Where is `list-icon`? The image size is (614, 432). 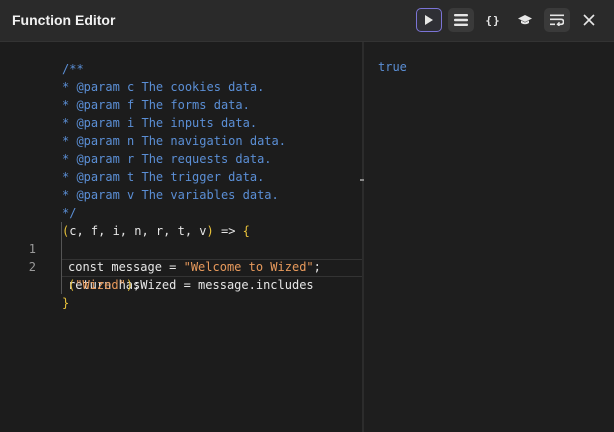 list-icon is located at coordinates (461, 20).